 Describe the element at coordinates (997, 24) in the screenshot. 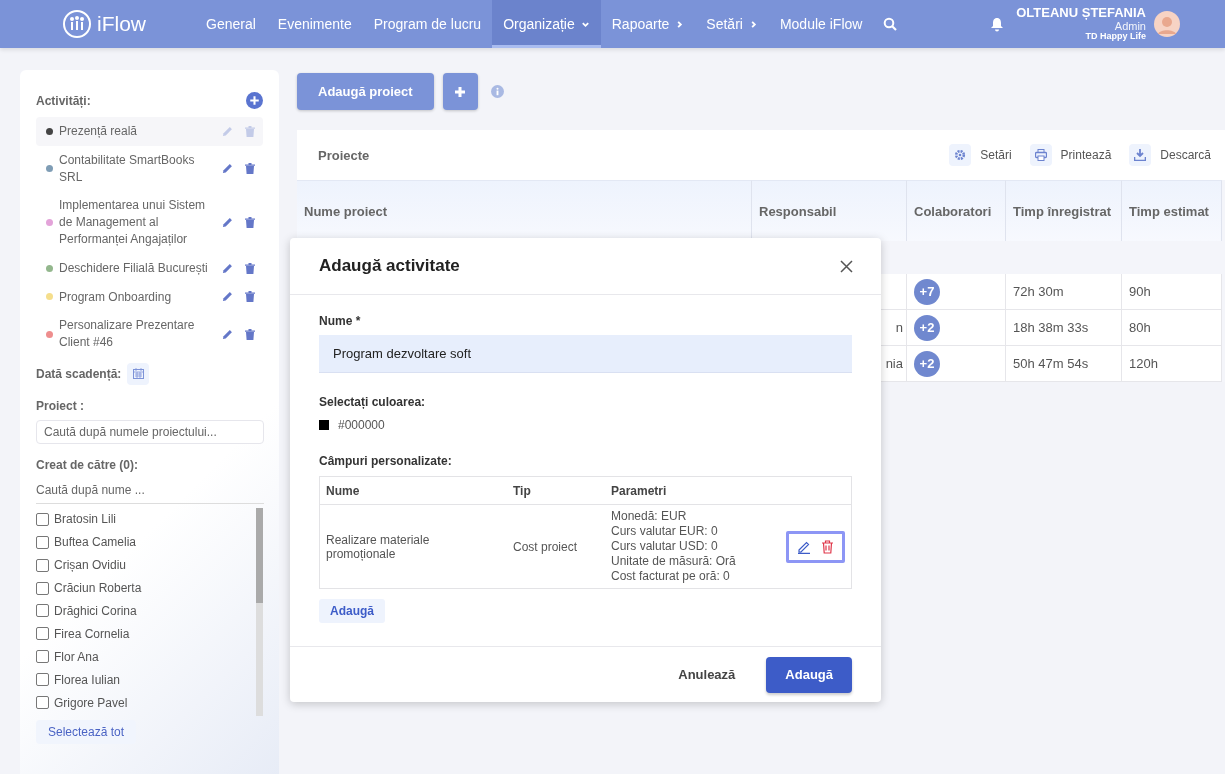

I see `bell-icon` at that location.